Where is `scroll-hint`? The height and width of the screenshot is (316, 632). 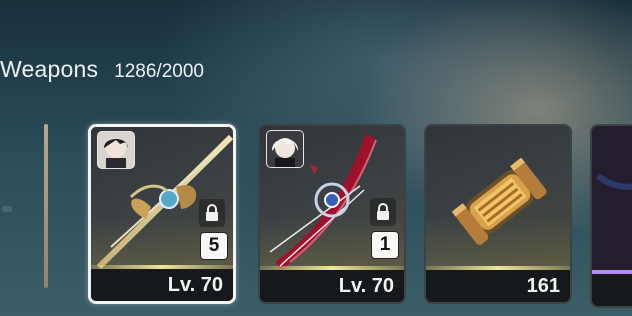
scroll-hint is located at coordinates (7, 209).